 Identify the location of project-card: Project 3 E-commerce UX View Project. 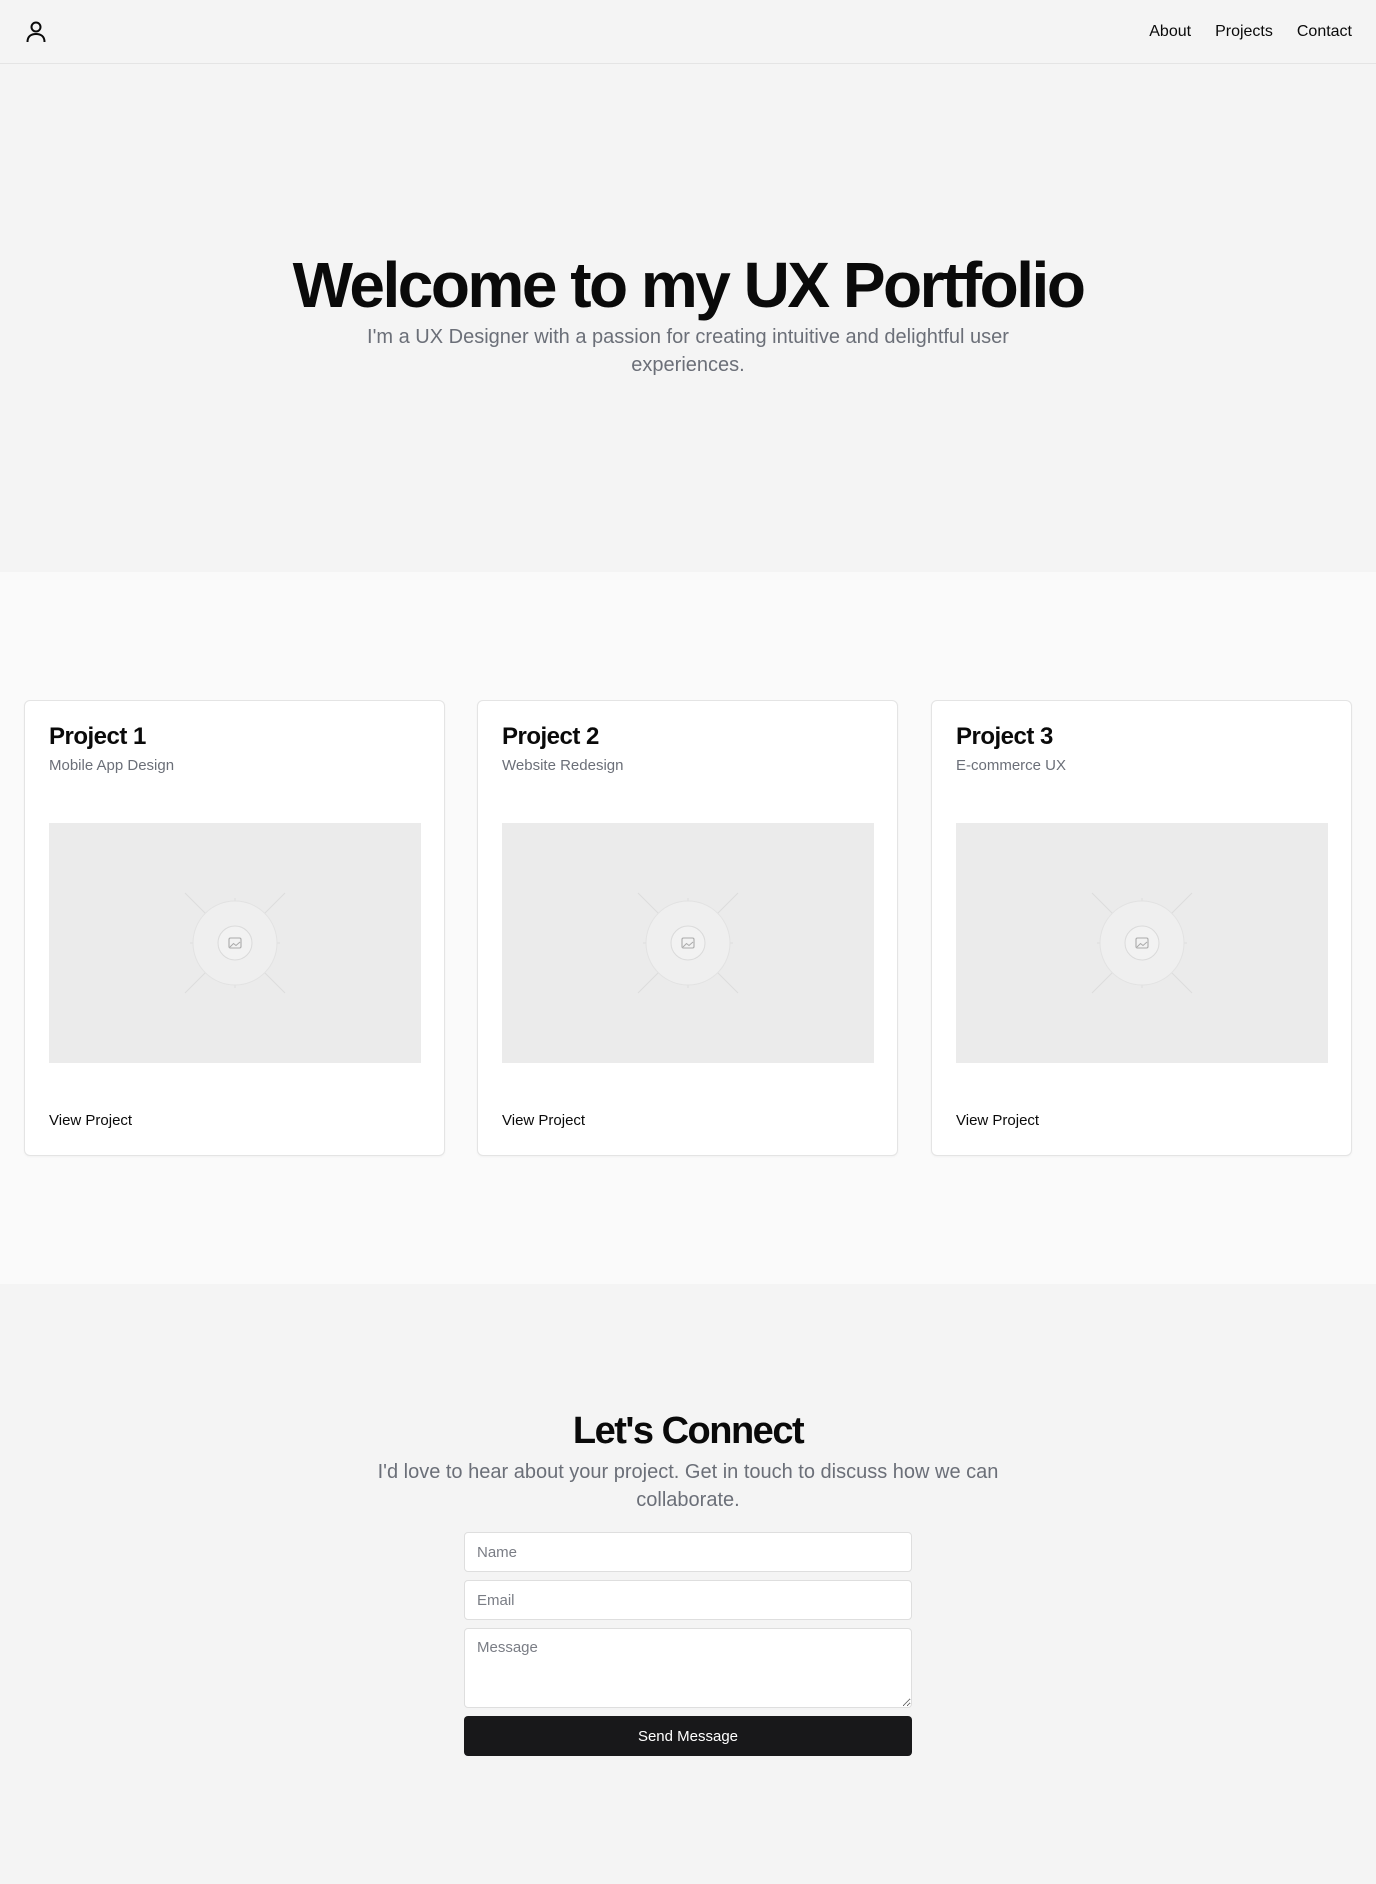
(1141, 928).